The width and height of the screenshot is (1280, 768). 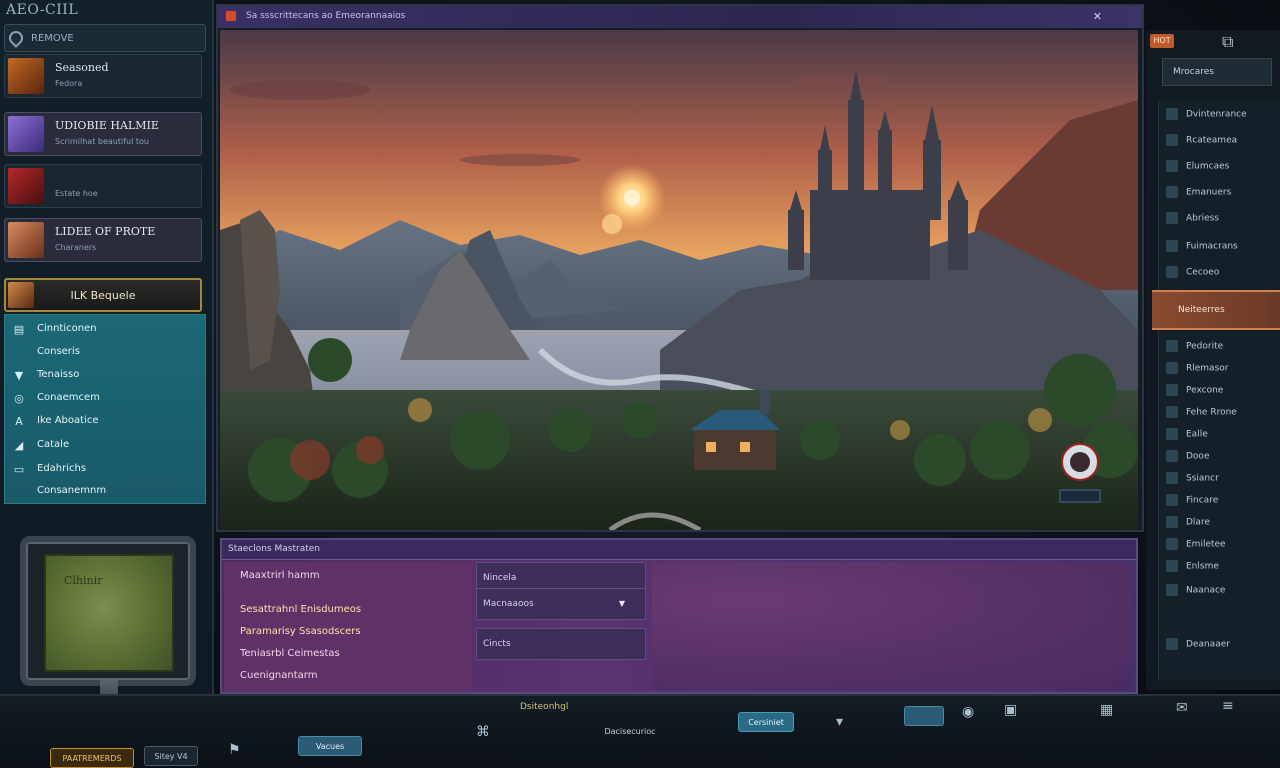 I want to click on create-button: Cersiniet, so click(x=766, y=722).